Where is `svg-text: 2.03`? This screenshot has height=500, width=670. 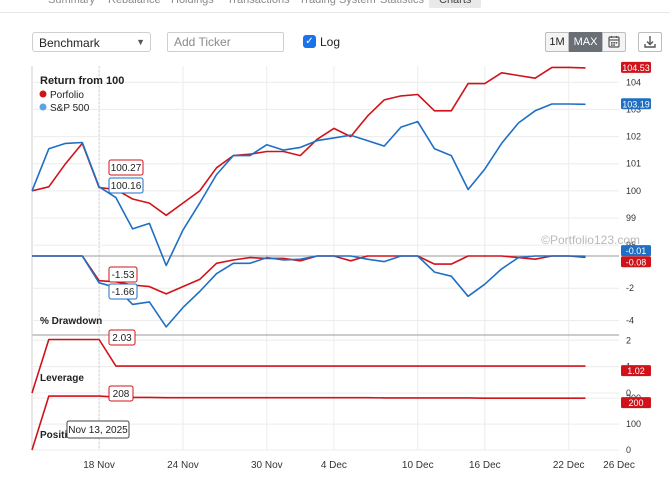
svg-text: 2.03 is located at coordinates (122, 338).